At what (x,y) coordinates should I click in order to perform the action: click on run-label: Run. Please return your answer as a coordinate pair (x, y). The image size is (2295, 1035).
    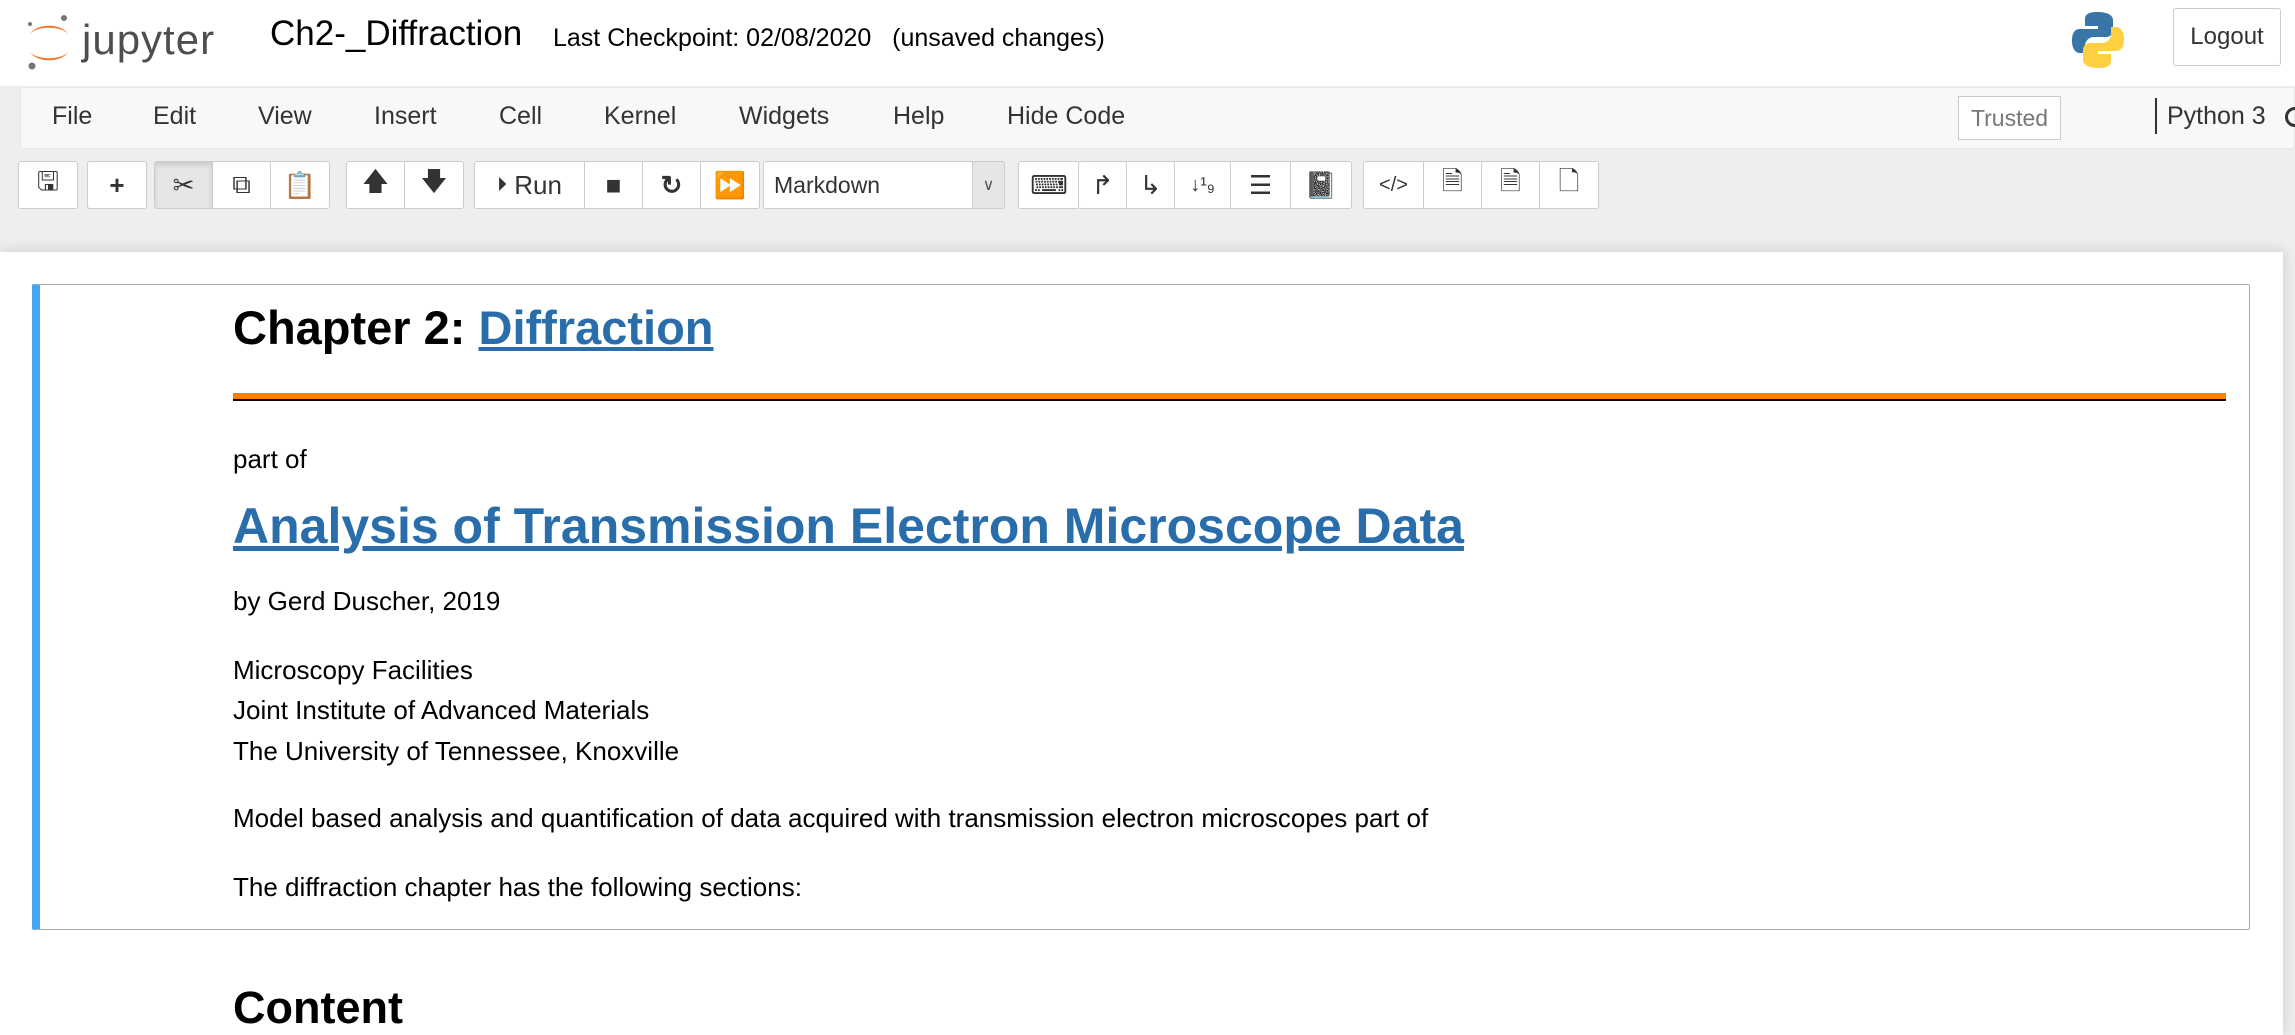
    Looking at the image, I should click on (538, 184).